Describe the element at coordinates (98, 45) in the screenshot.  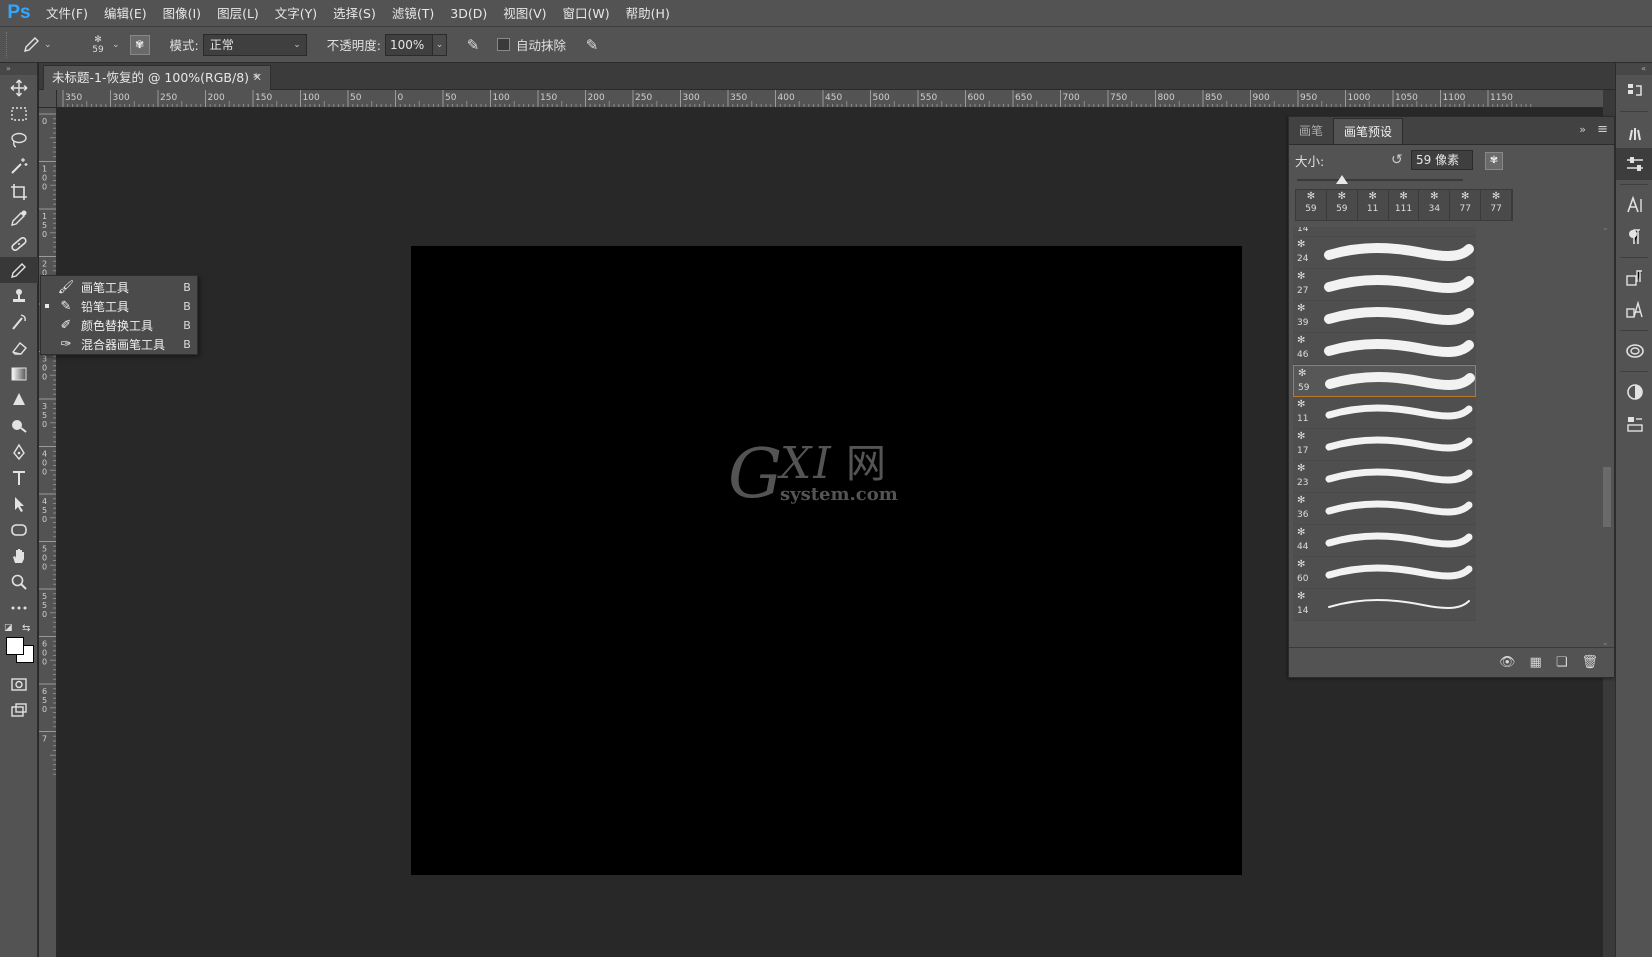
I see `brush-preset-picker: ✻ 59` at that location.